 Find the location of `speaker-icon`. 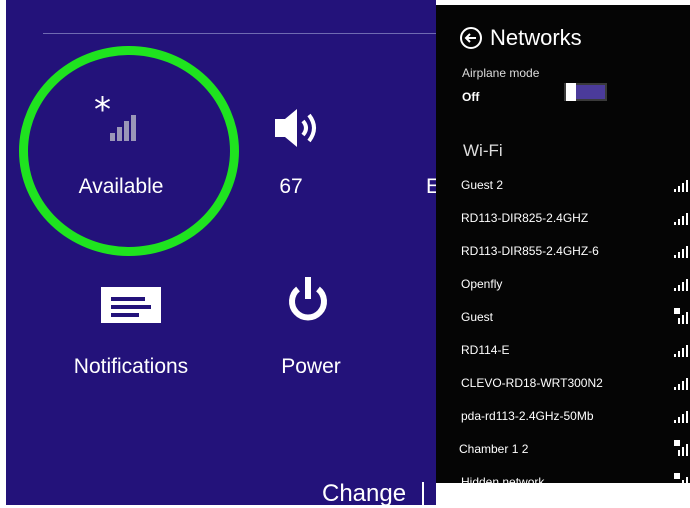

speaker-icon is located at coordinates (295, 128).